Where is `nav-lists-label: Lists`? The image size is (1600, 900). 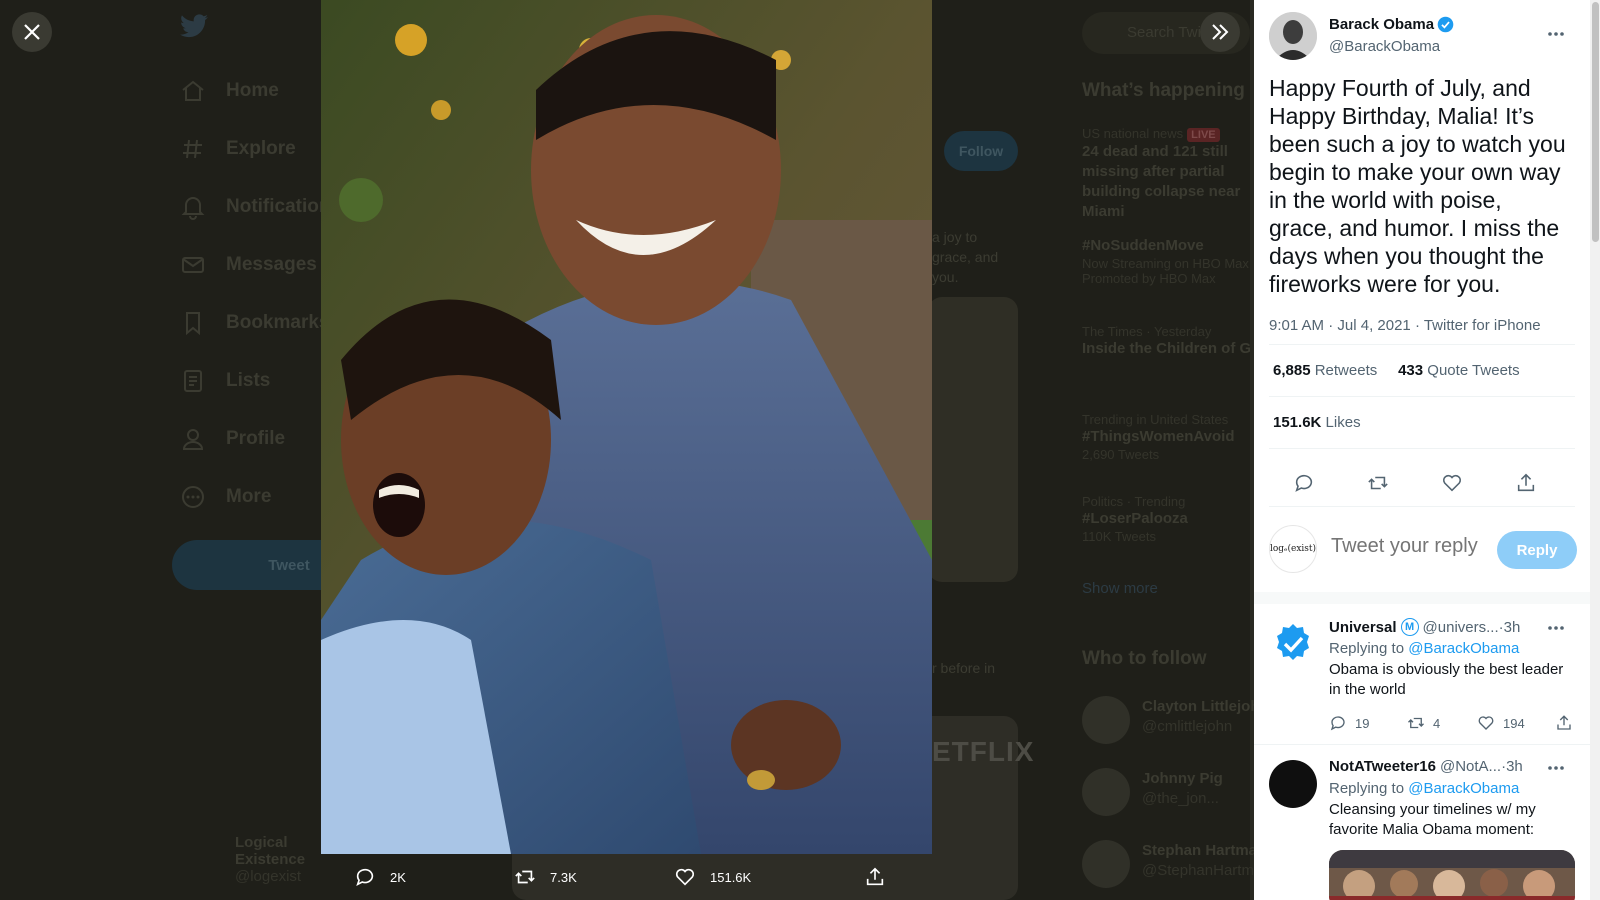 nav-lists-label: Lists is located at coordinates (248, 380).